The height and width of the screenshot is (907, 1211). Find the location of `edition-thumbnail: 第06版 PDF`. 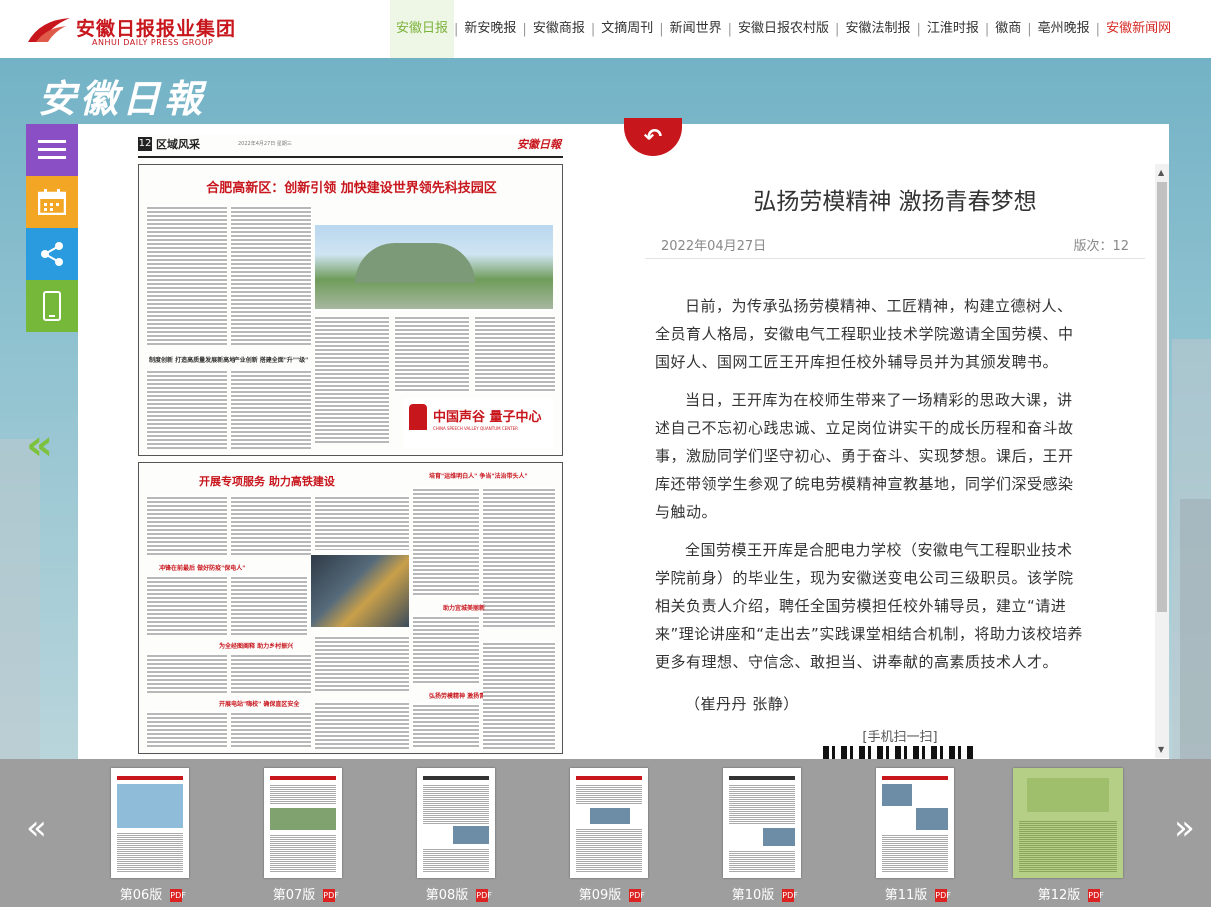

edition-thumbnail: 第06版 PDF is located at coordinates (151, 836).